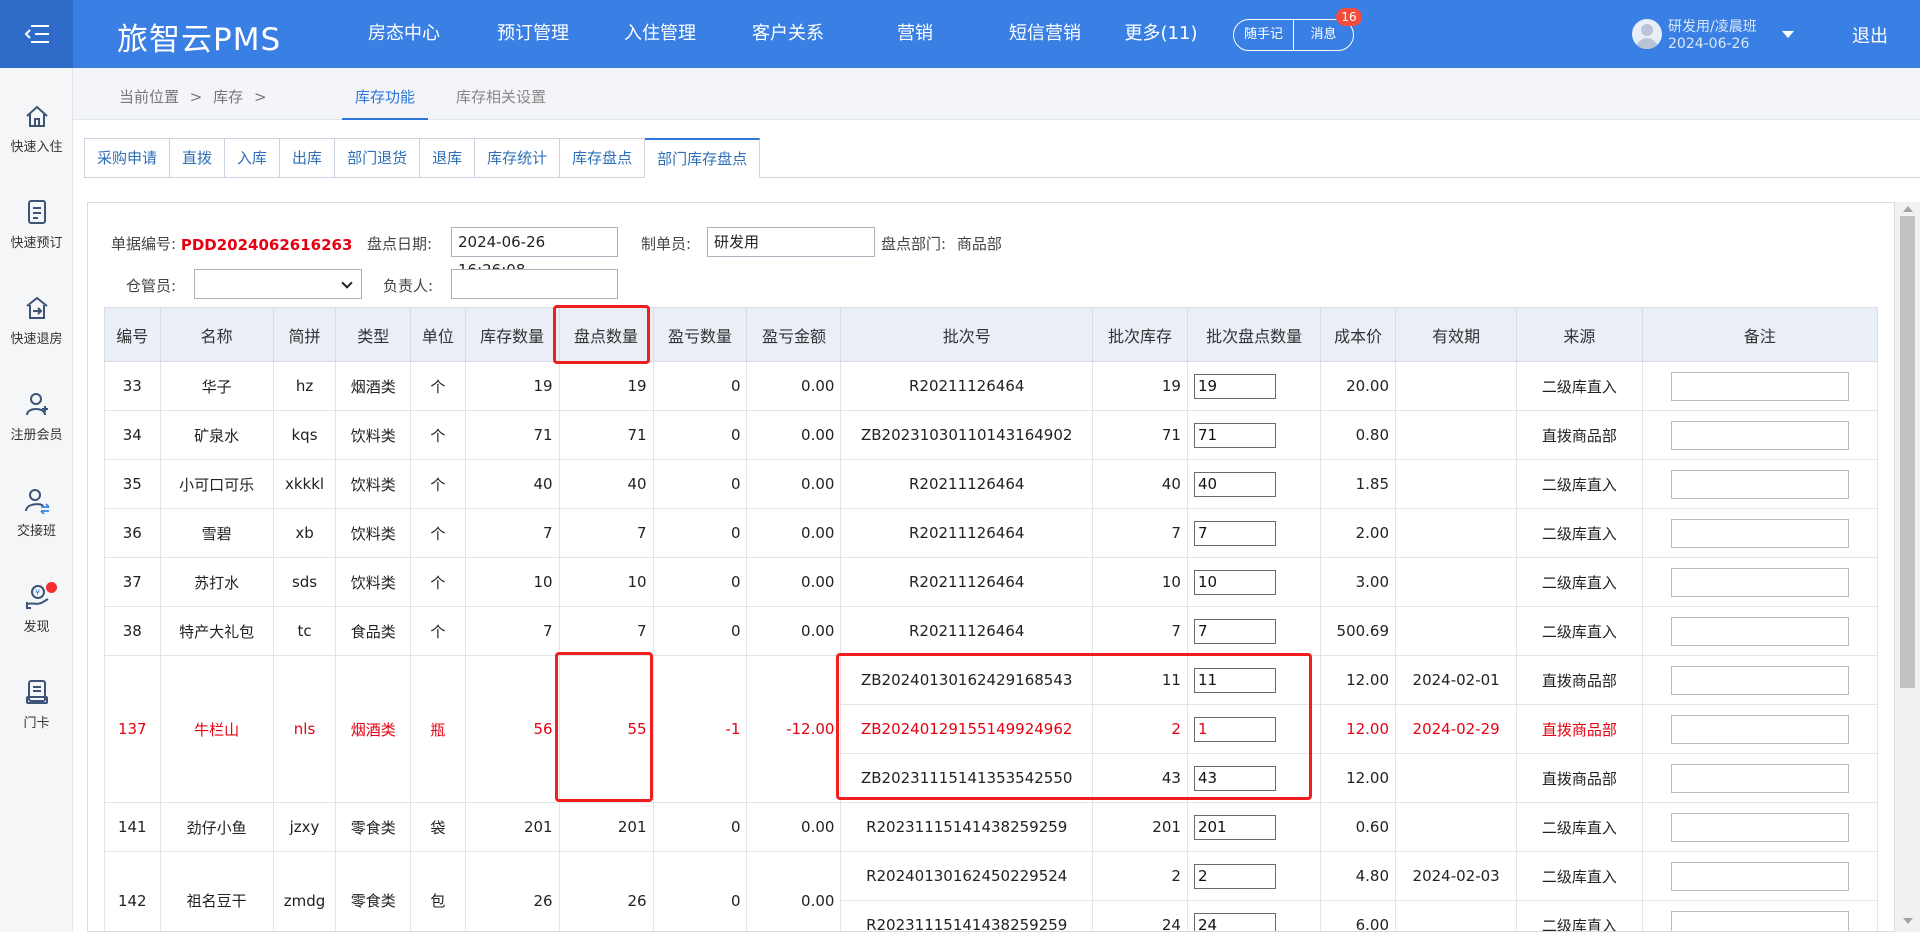 Image resolution: width=1920 pixels, height=932 pixels. I want to click on quick-actions: 随手记 消息 16, so click(1297, 29).